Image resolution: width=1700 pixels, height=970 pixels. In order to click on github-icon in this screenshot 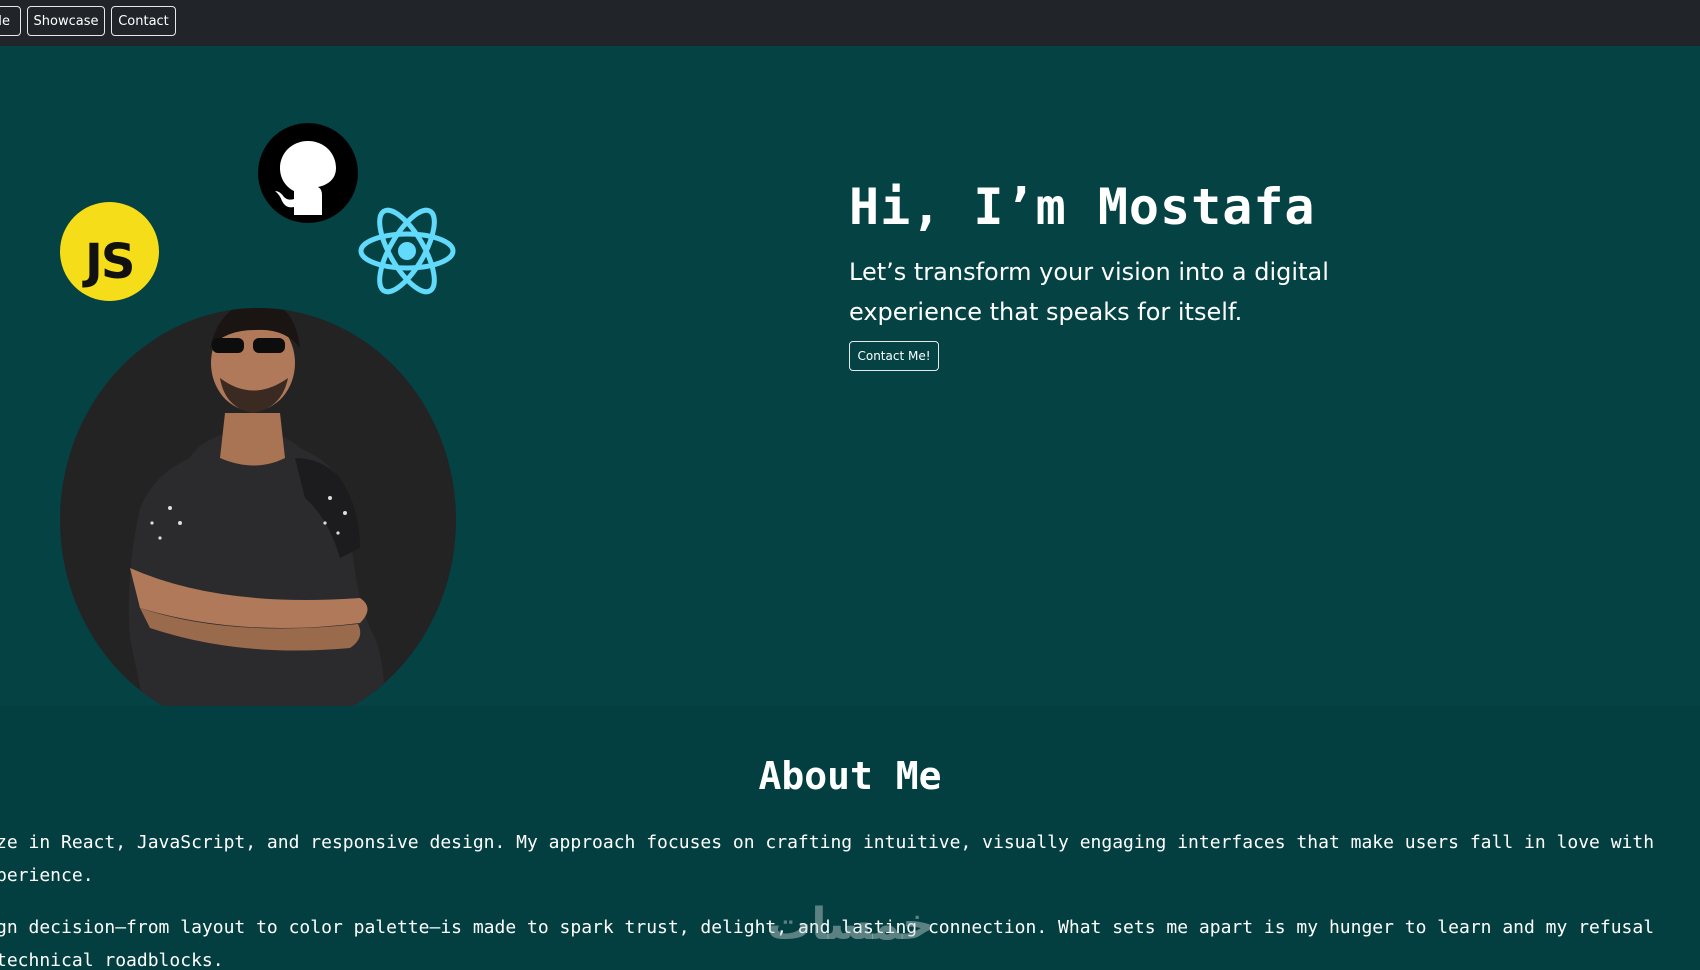, I will do `click(308, 173)`.